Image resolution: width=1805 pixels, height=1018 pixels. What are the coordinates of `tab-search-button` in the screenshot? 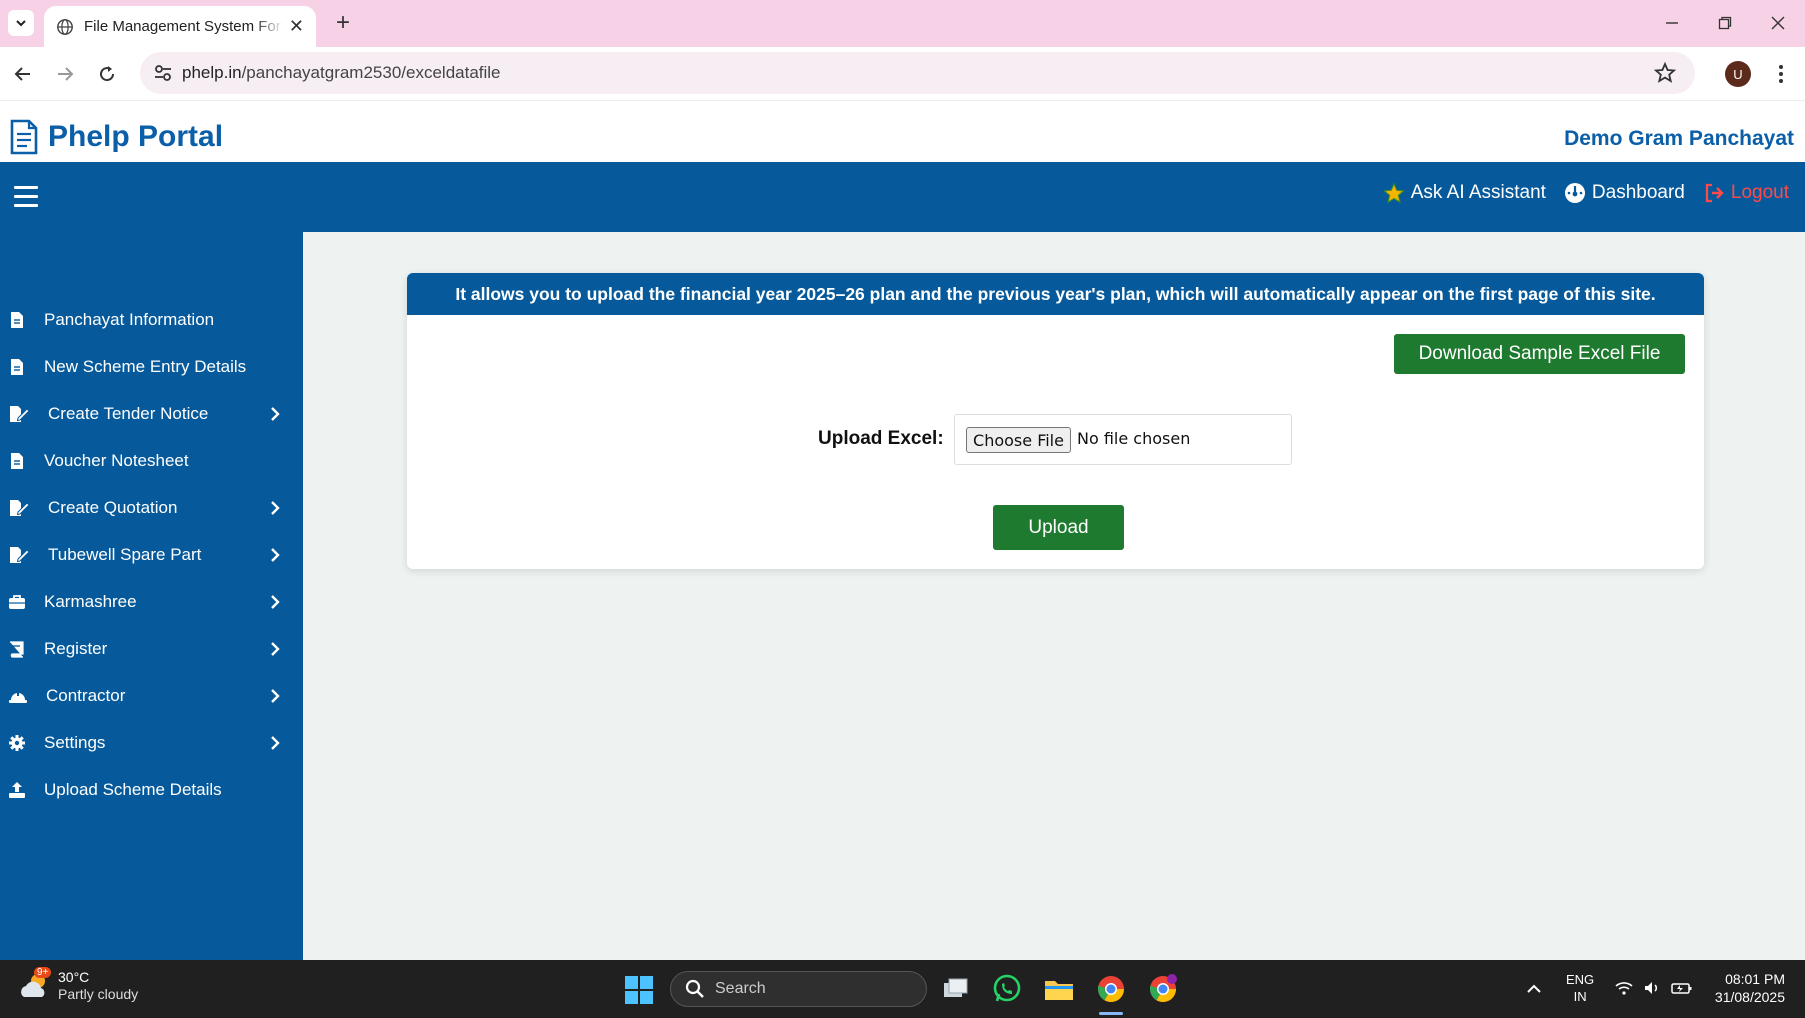 It's located at (21, 23).